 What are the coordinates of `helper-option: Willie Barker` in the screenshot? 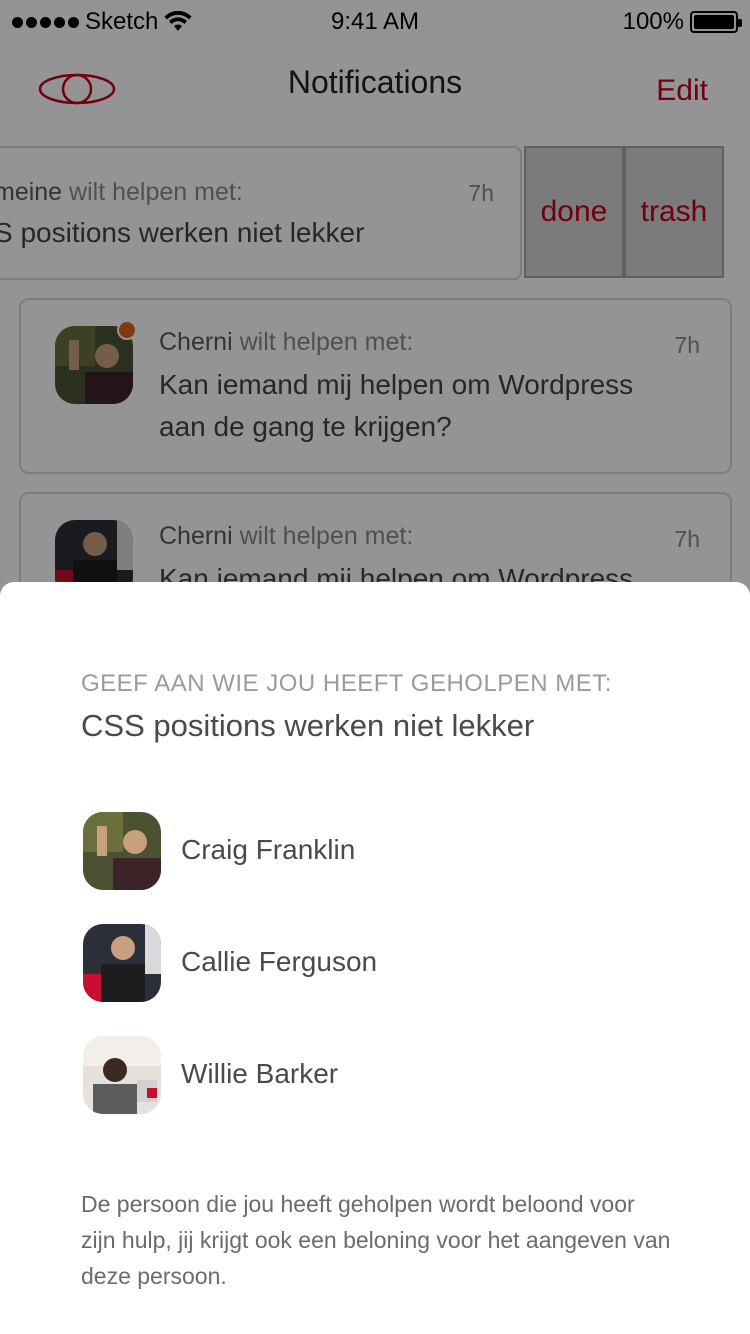 It's located at (383, 1075).